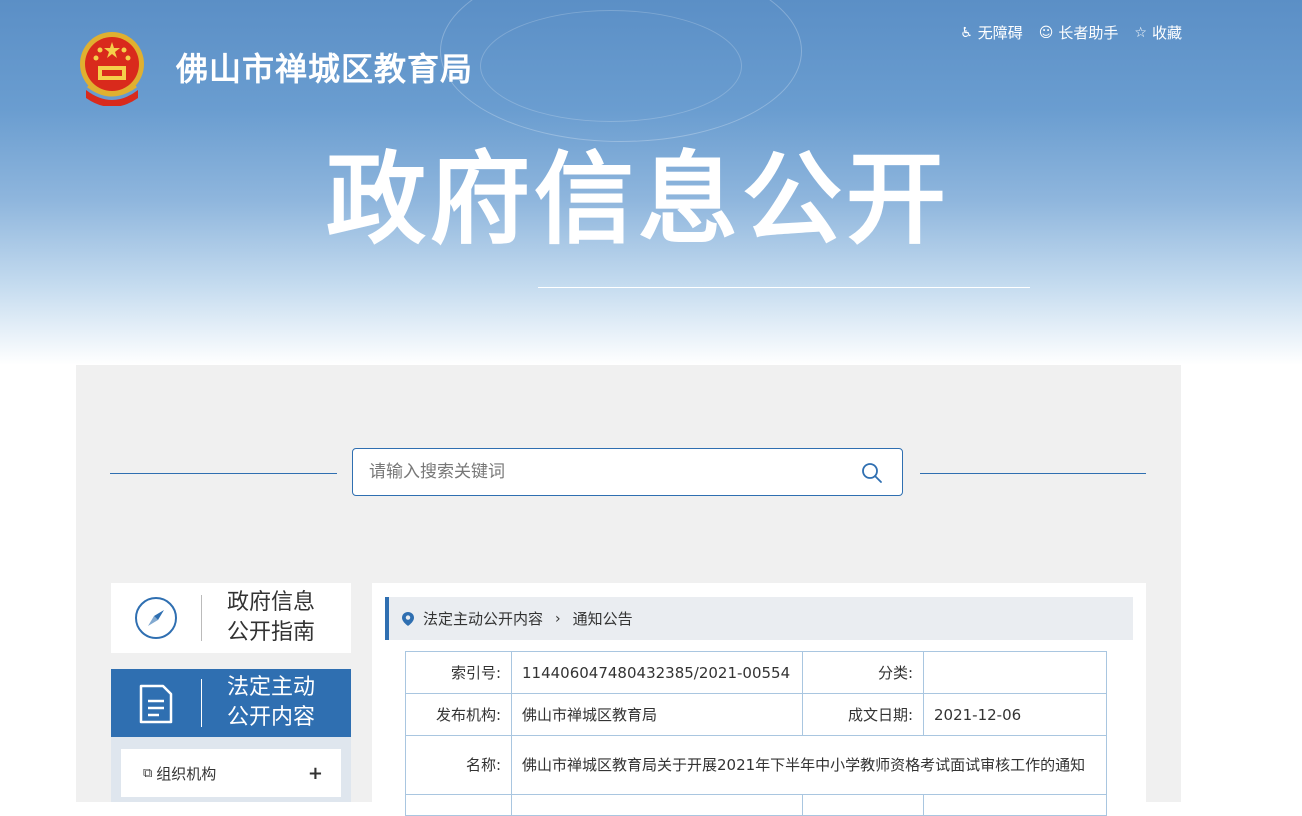  I want to click on category-label: 分类:, so click(863, 672).